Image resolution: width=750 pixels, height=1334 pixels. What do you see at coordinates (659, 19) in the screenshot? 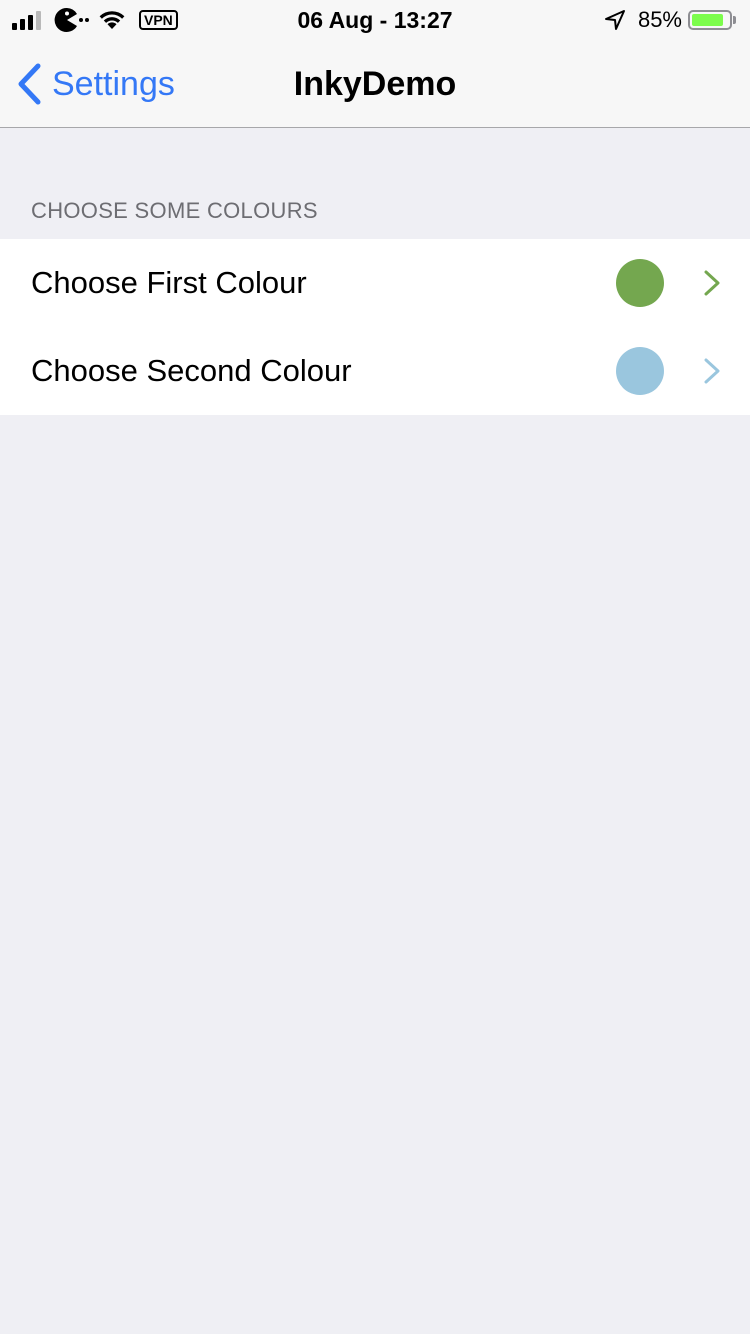
I see `battery-percent: 85%` at bounding box center [659, 19].